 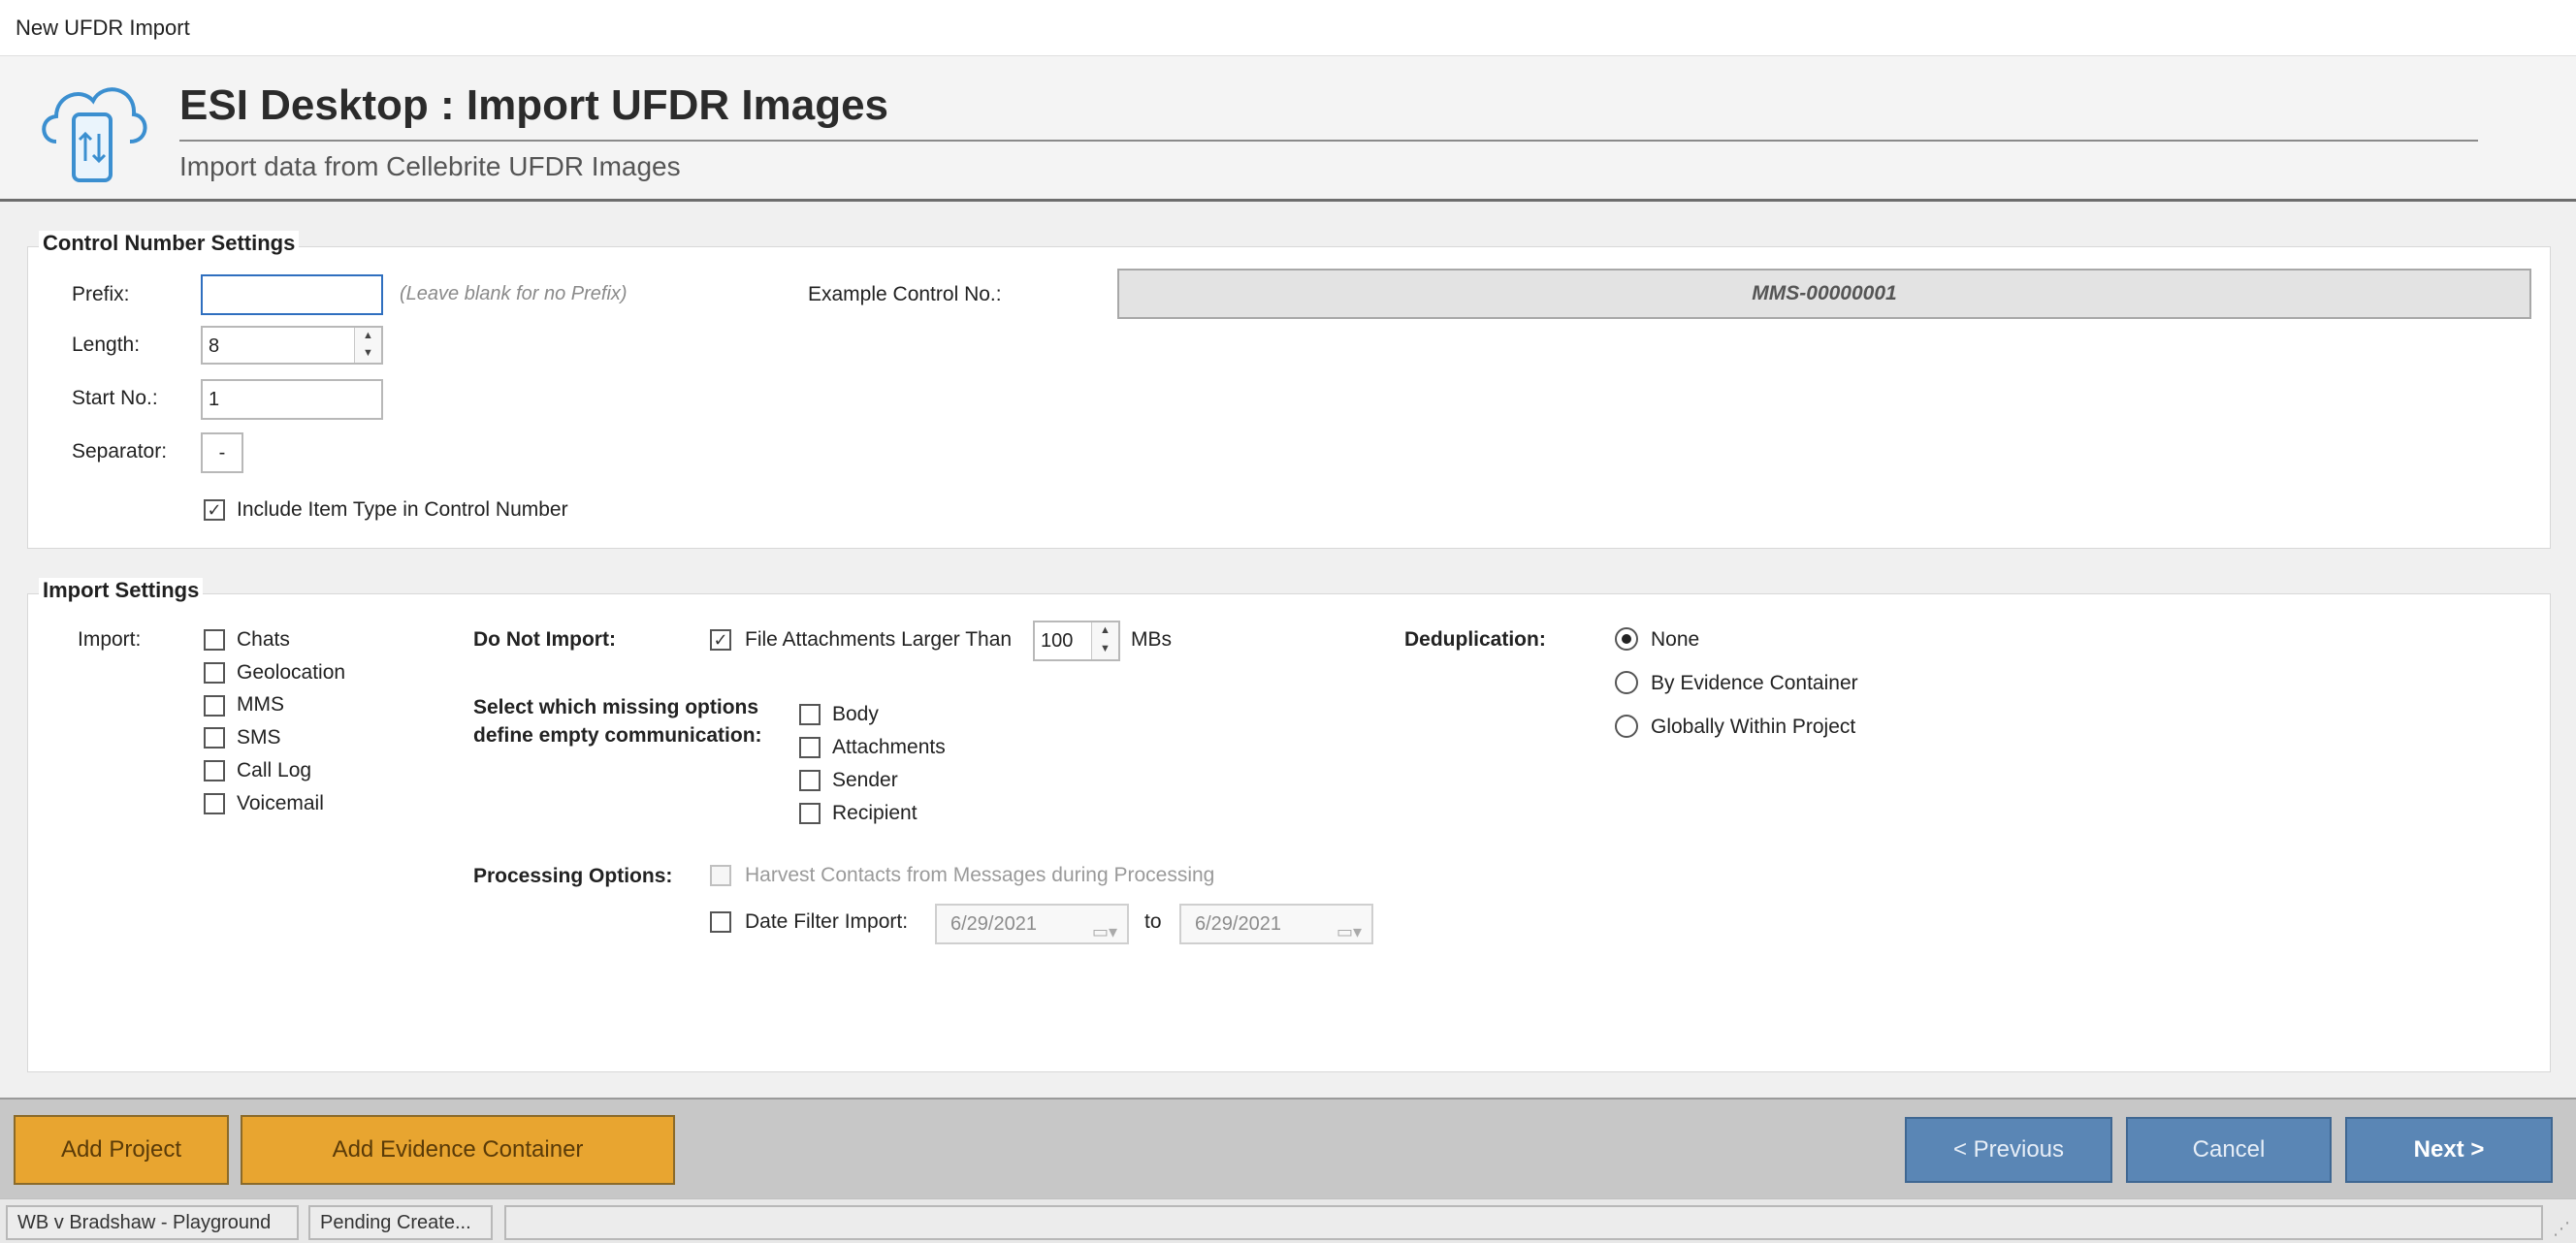 I want to click on date-from-picker: 6/29/2021 ▭▾, so click(x=1032, y=924).